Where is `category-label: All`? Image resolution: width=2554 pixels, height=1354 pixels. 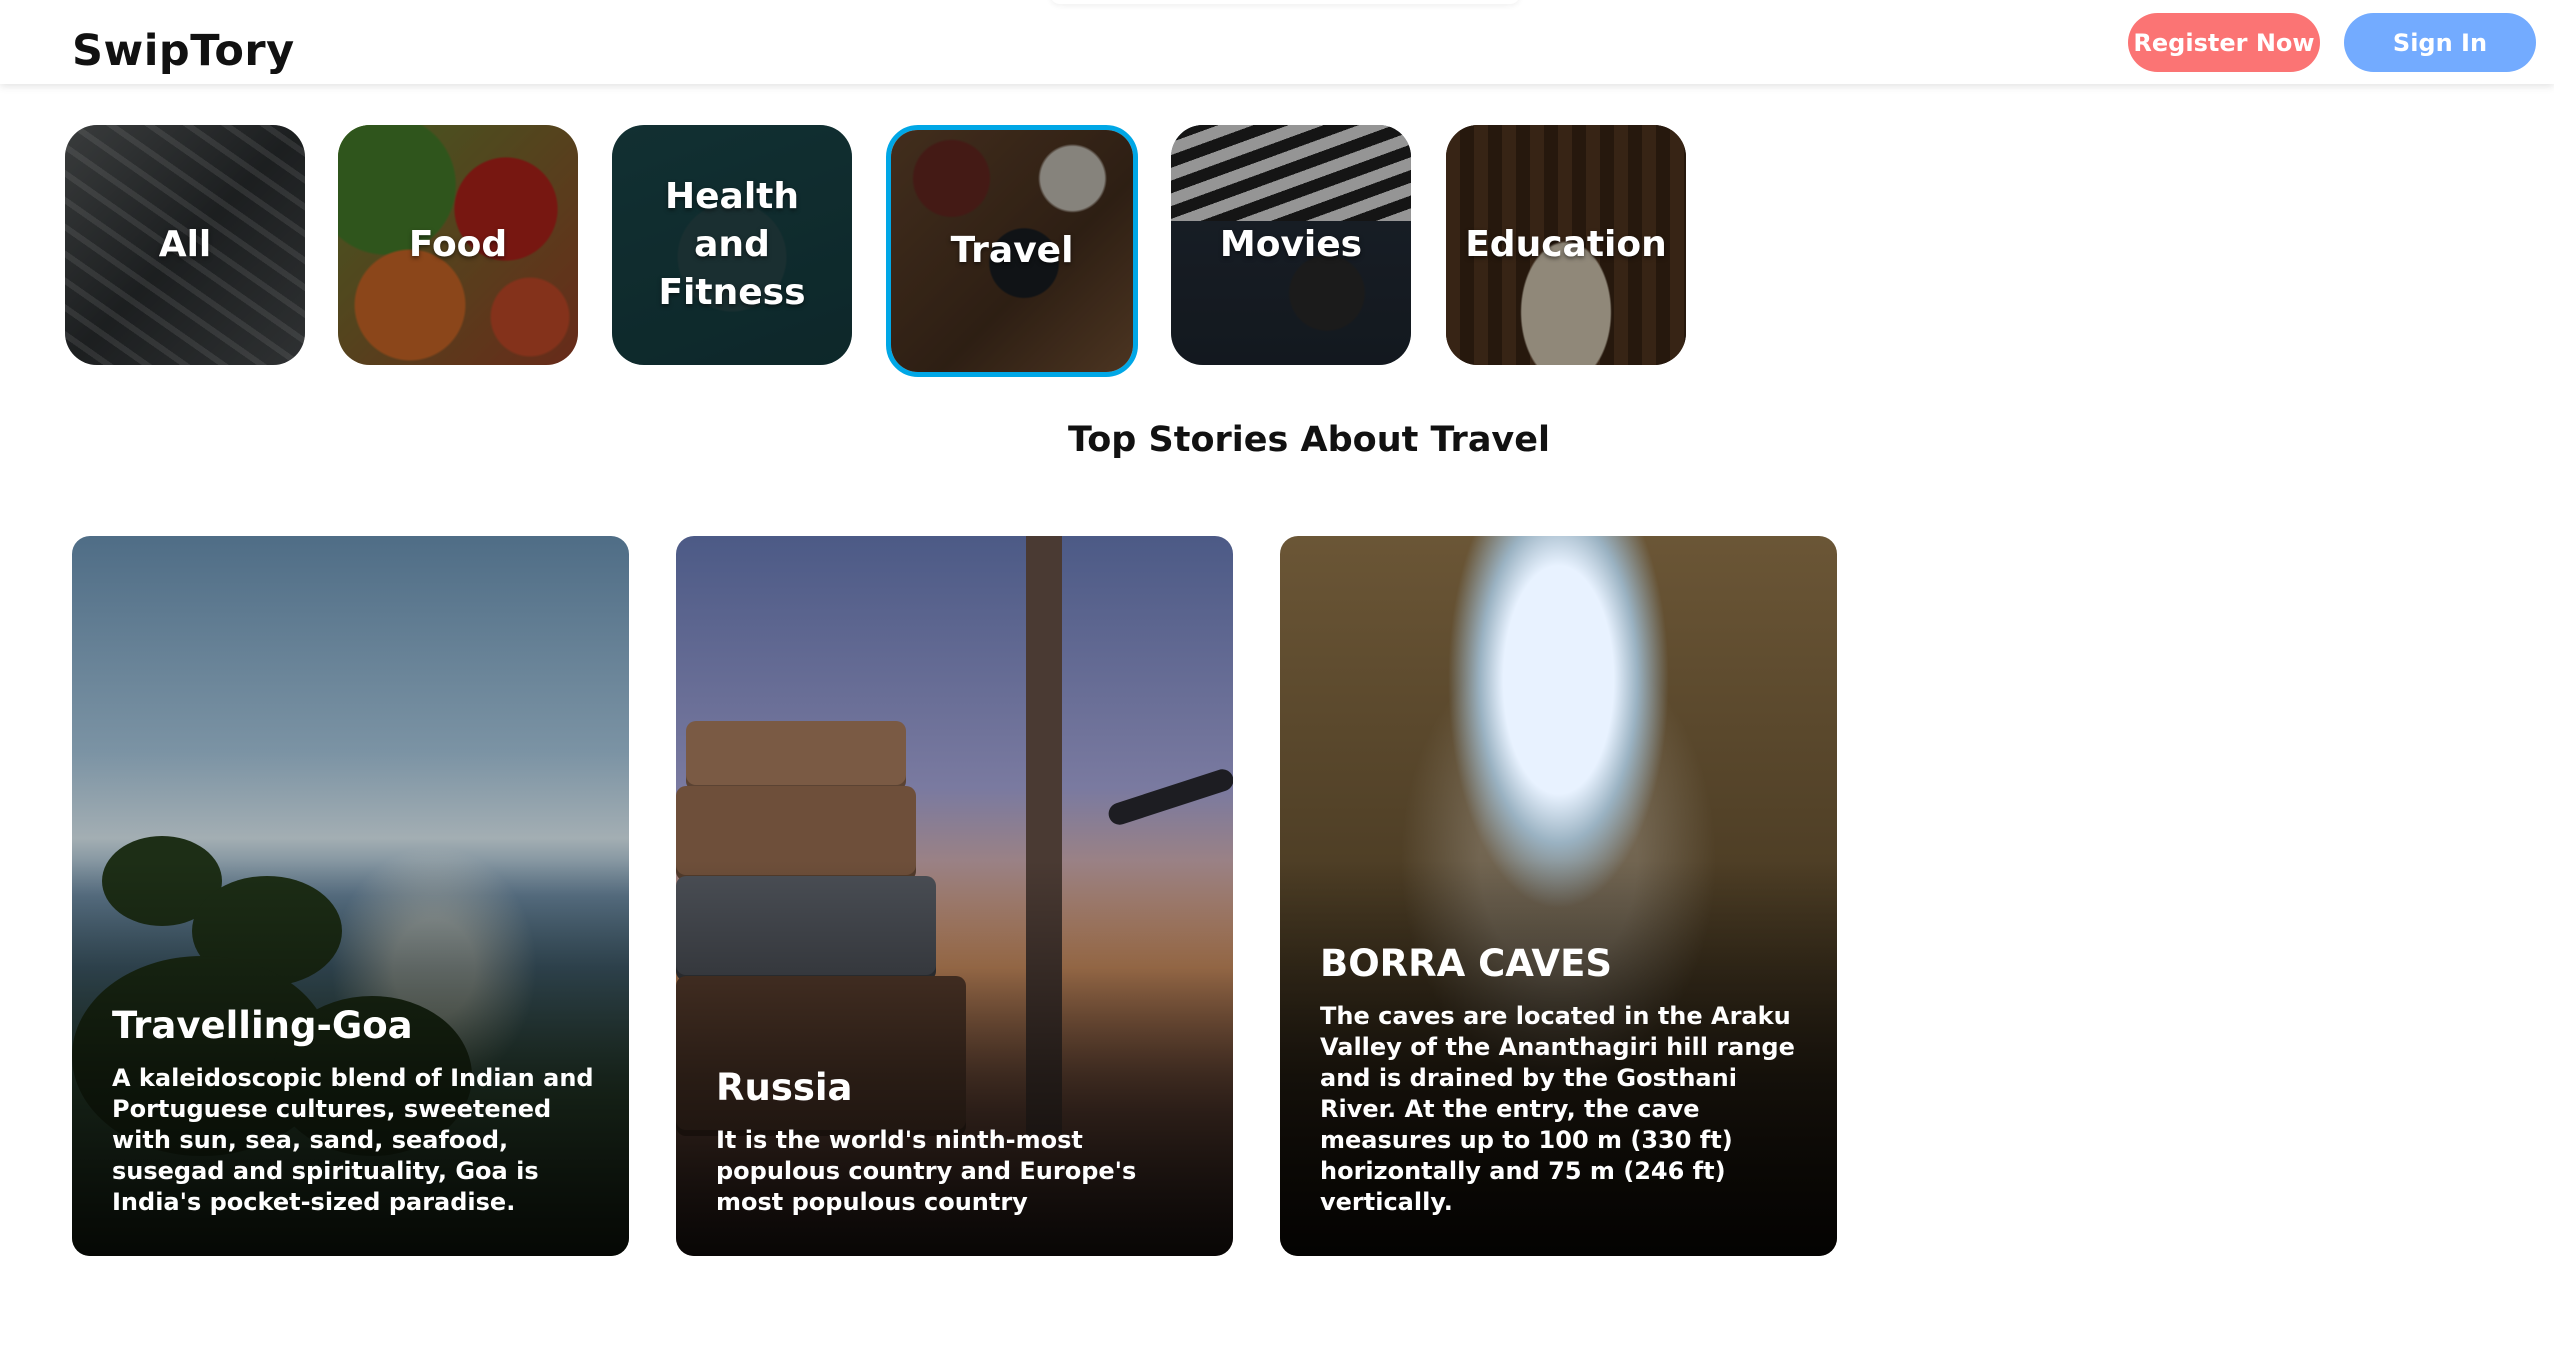 category-label: All is located at coordinates (185, 244).